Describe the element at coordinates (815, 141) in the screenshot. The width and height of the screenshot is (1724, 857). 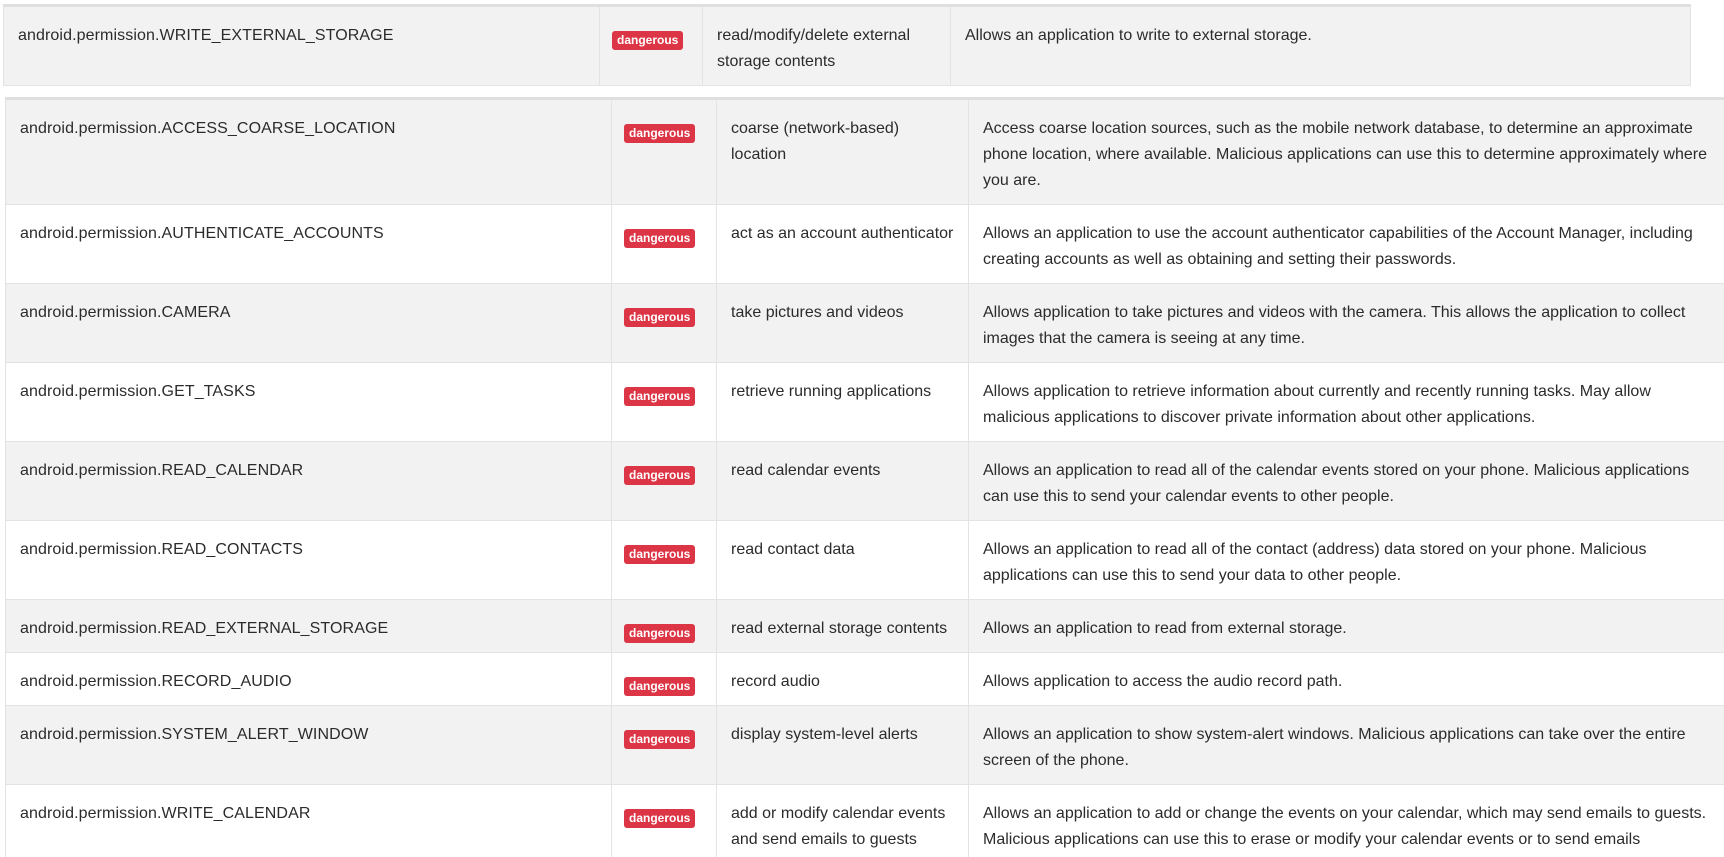
I see `permission-info: coarse (network-based) location` at that location.